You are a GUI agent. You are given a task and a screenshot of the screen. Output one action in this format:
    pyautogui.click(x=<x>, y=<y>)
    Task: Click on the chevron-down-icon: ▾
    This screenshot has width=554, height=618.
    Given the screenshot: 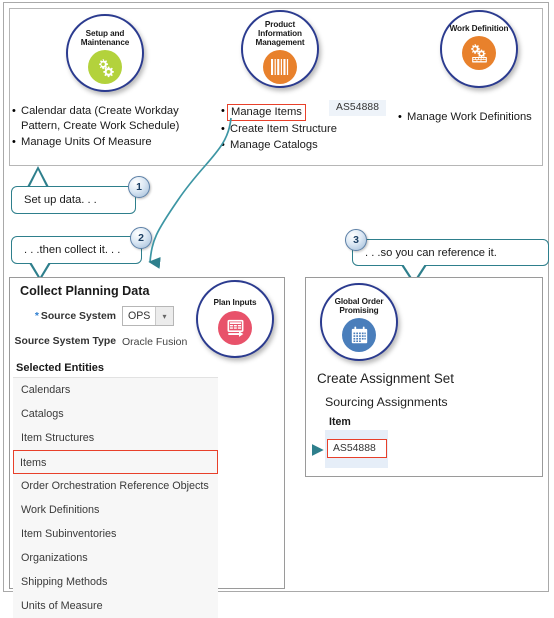 What is the action you would take?
    pyautogui.click(x=164, y=316)
    